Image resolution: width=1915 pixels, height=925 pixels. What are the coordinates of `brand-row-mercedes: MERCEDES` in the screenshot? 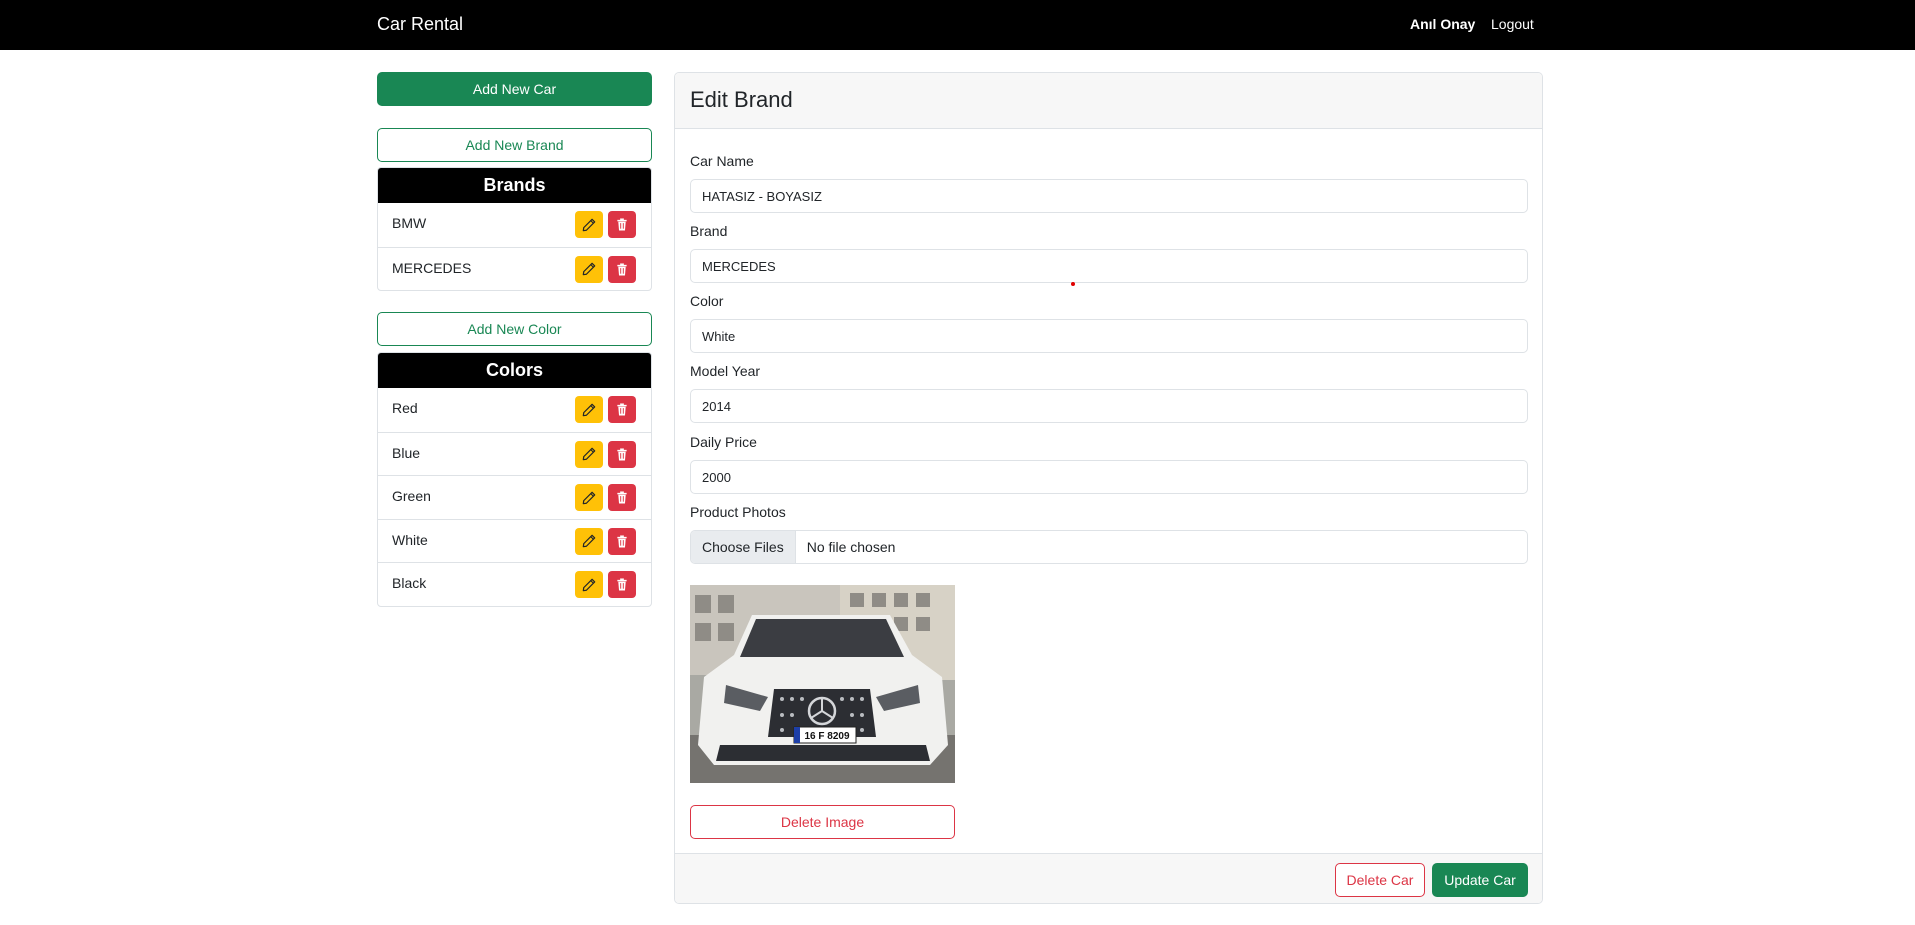 It's located at (514, 268).